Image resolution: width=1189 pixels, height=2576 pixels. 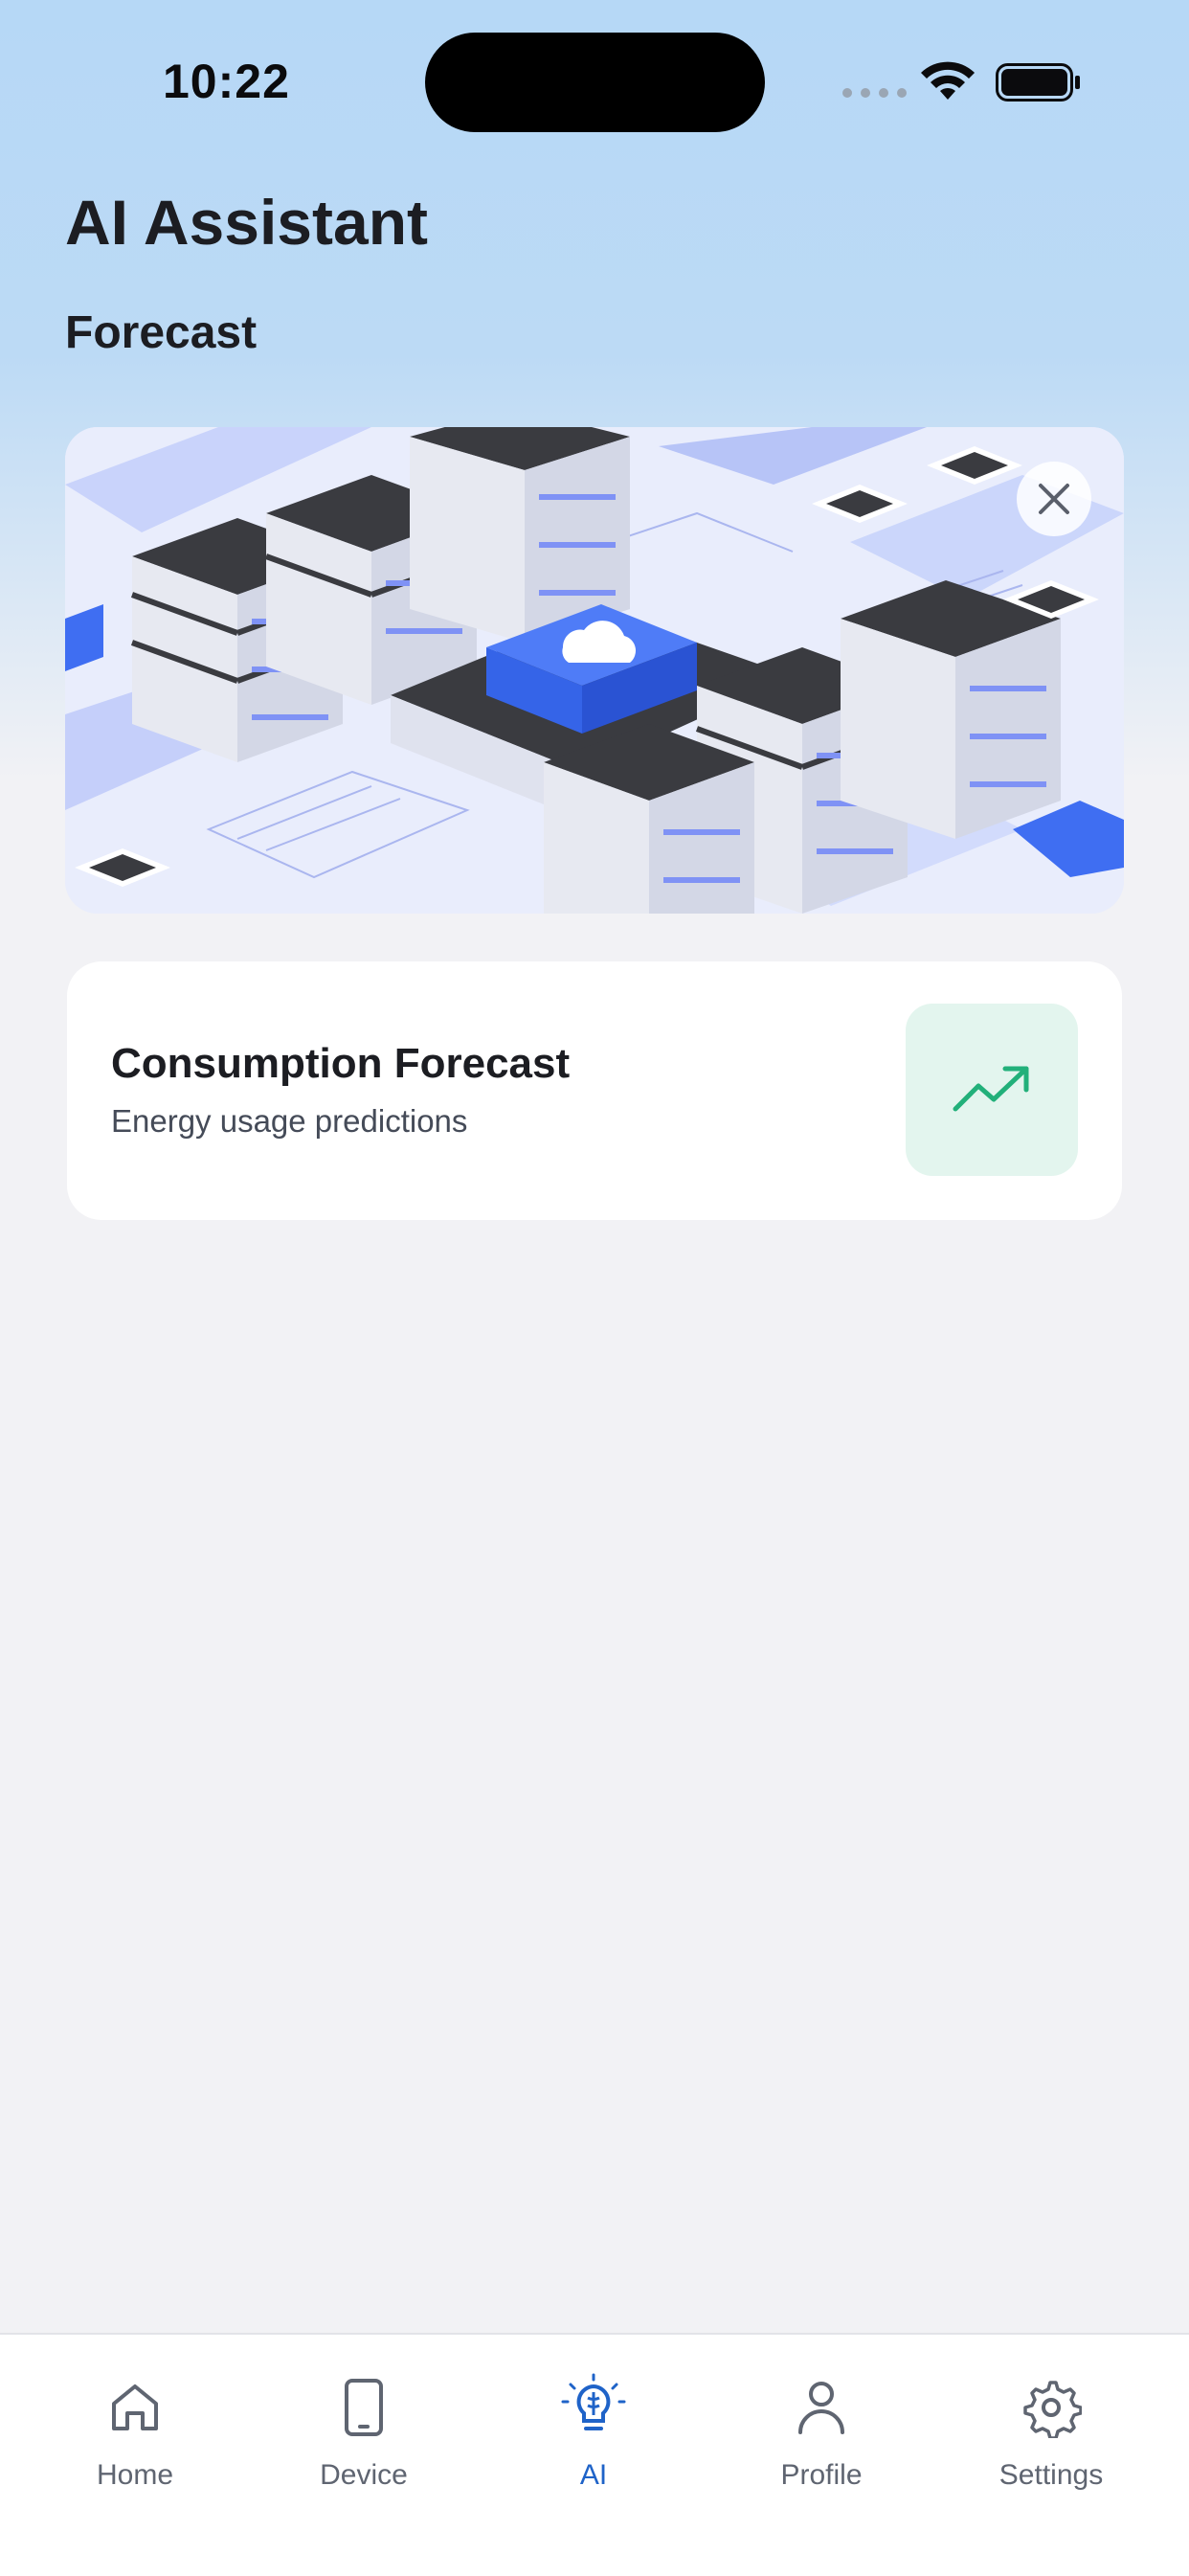 I want to click on bottom-tab-bar: Home Device AI Profile Settings, so click(x=594, y=2454).